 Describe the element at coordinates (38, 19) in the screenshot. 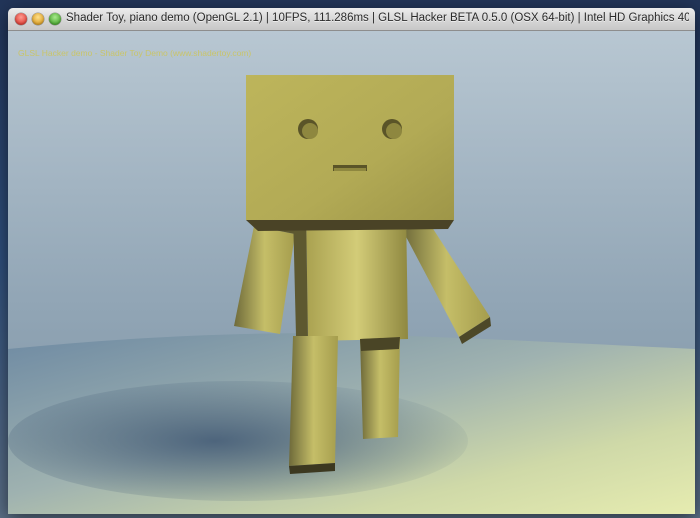

I see `minimize-button` at that location.